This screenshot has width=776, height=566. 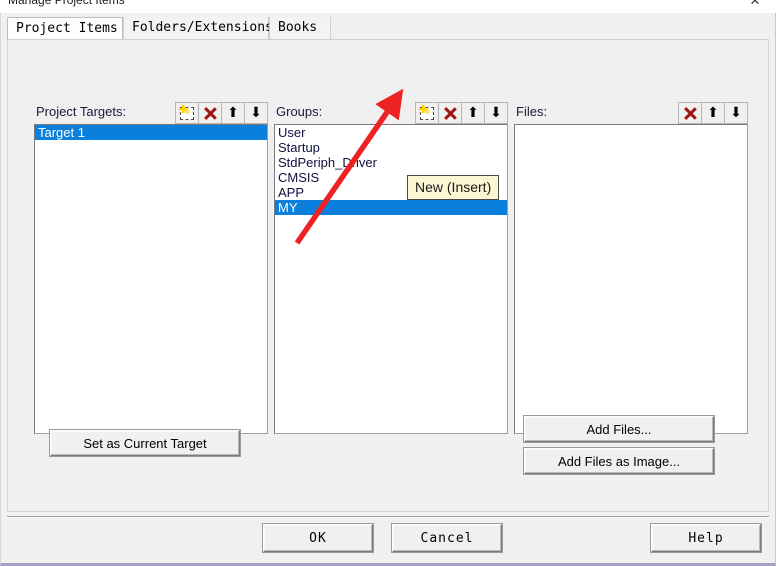 I want to click on move-target-up-button: ⬆, so click(x=233, y=113).